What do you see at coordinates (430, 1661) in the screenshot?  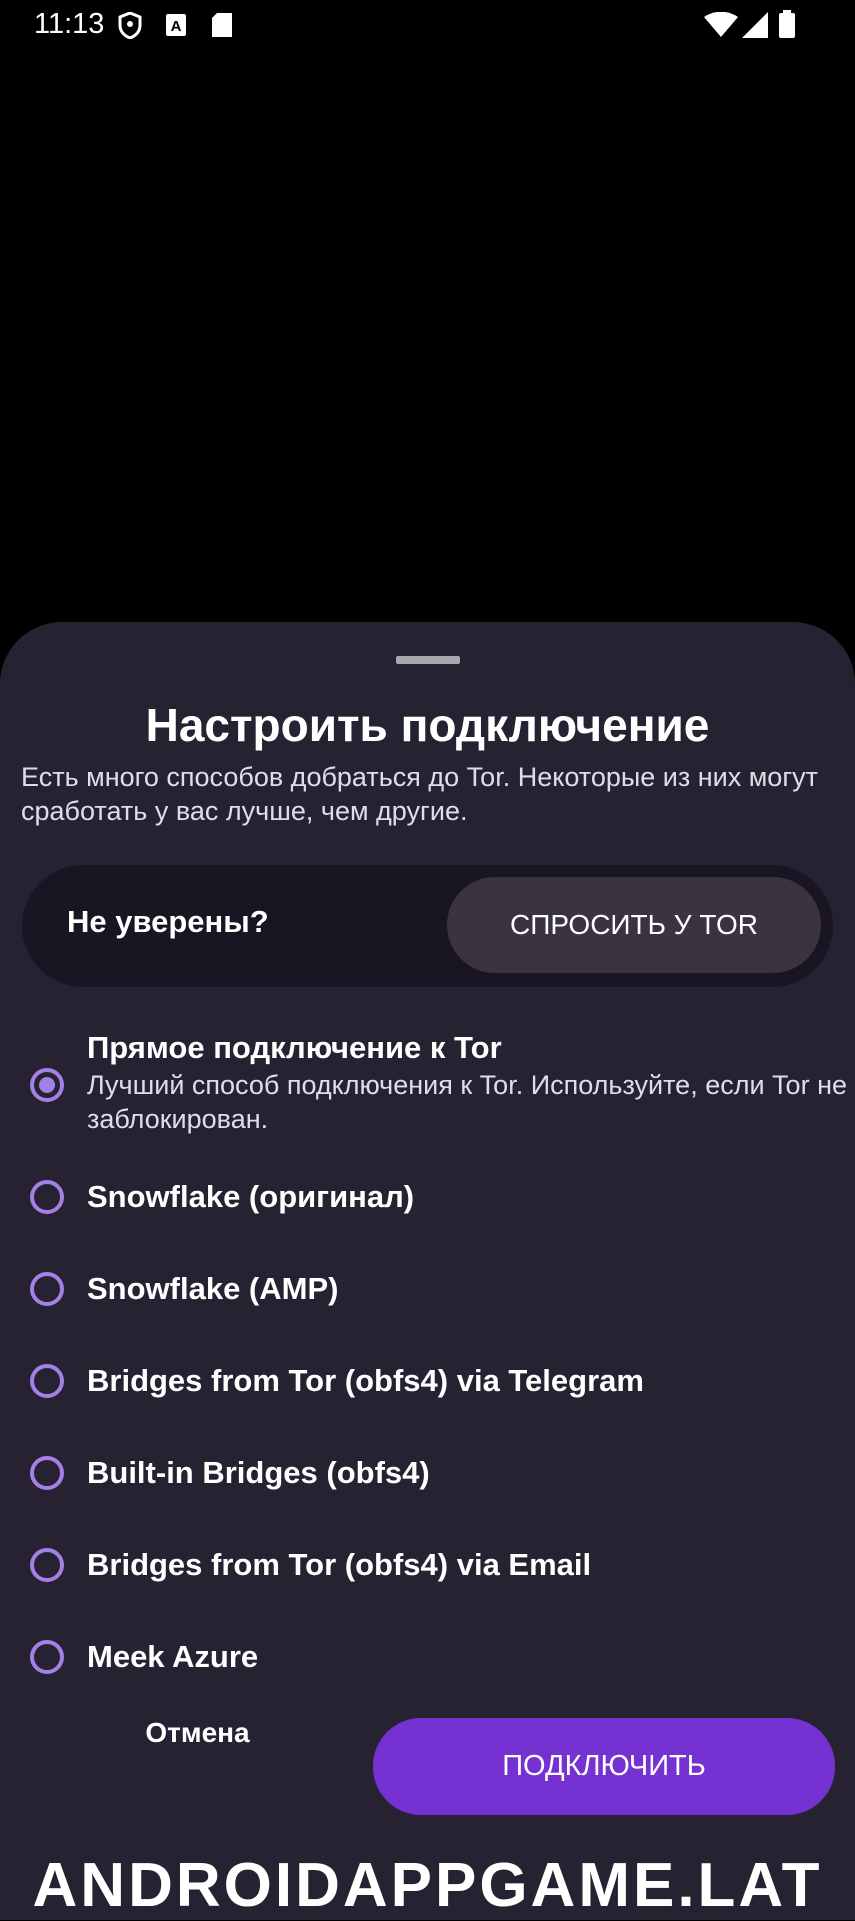 I see `option-meek-azure: Meek Azure` at bounding box center [430, 1661].